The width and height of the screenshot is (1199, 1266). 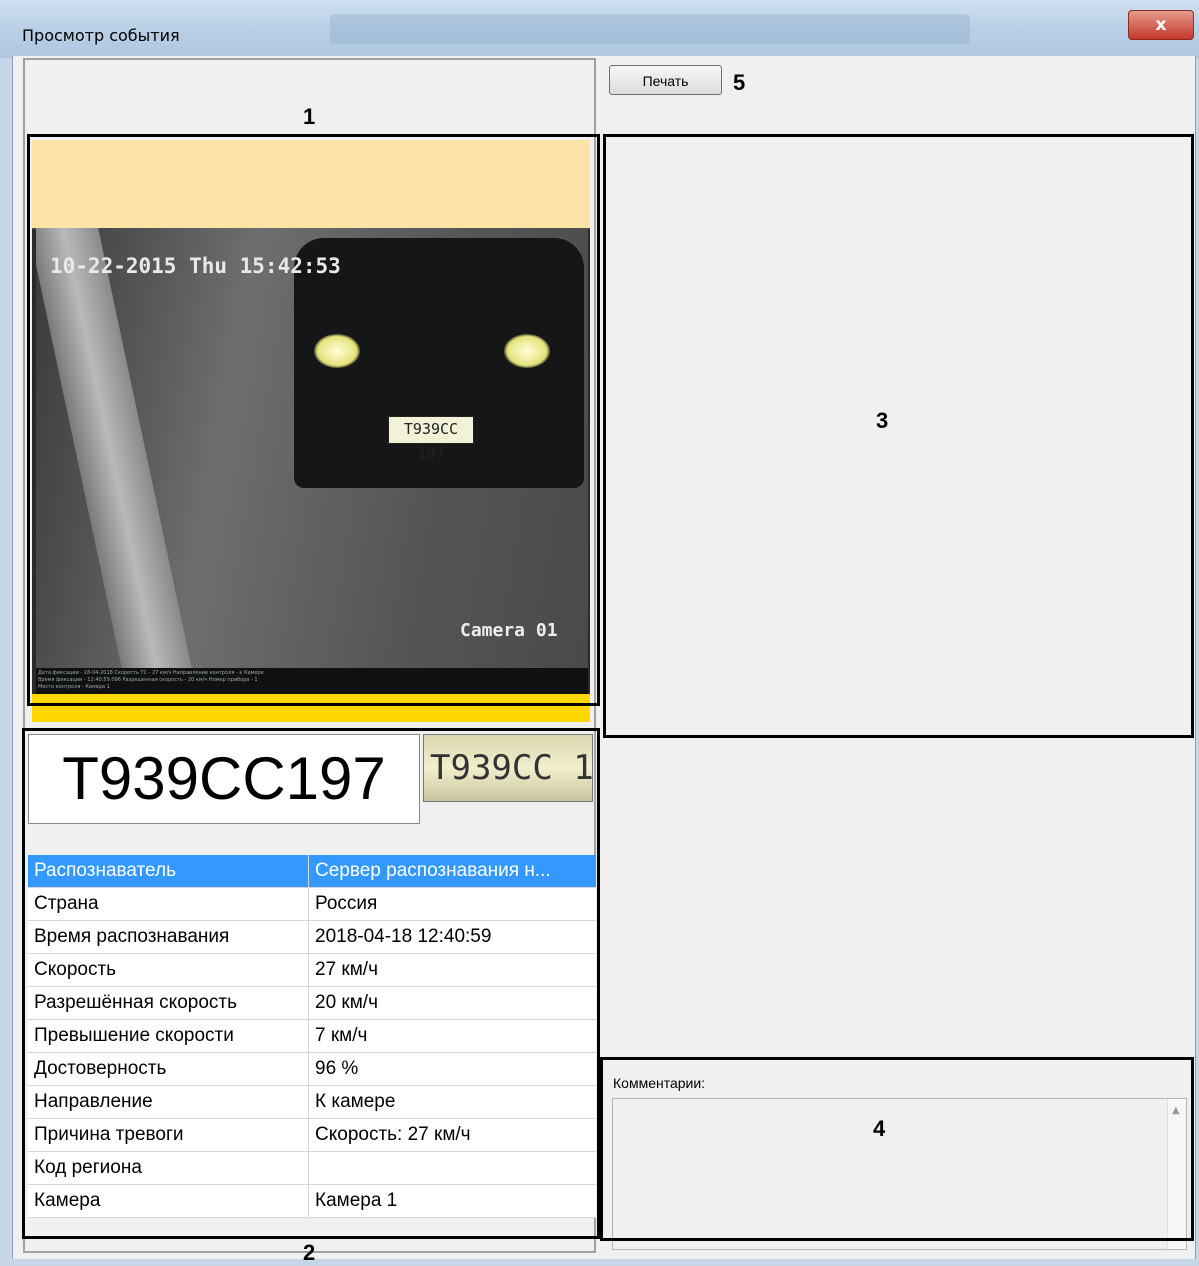 I want to click on titlebar-background-blur, so click(x=650, y=29).